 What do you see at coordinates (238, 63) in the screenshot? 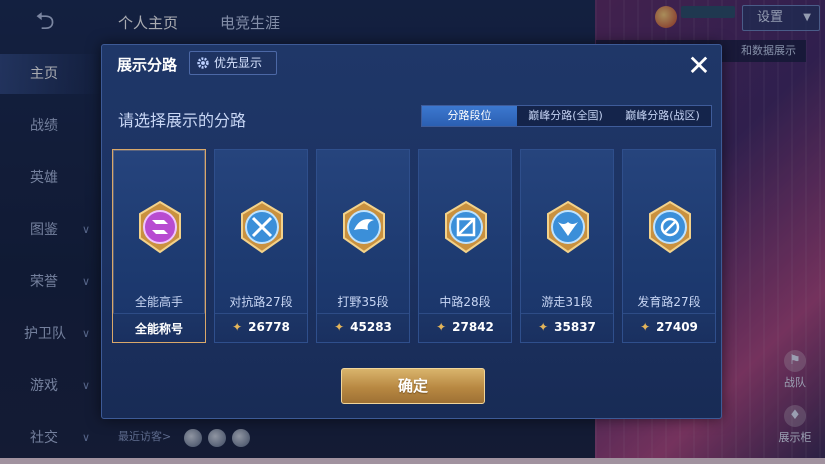
I see `priority-display-label: 优先显示` at bounding box center [238, 63].